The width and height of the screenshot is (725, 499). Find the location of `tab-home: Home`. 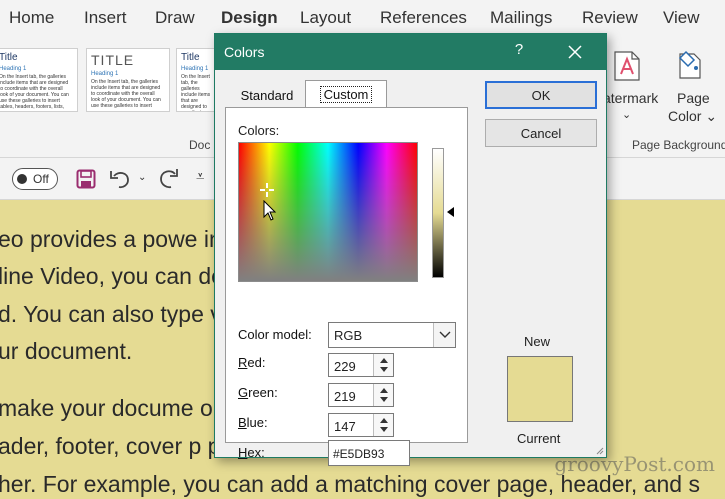

tab-home: Home is located at coordinates (31, 18).